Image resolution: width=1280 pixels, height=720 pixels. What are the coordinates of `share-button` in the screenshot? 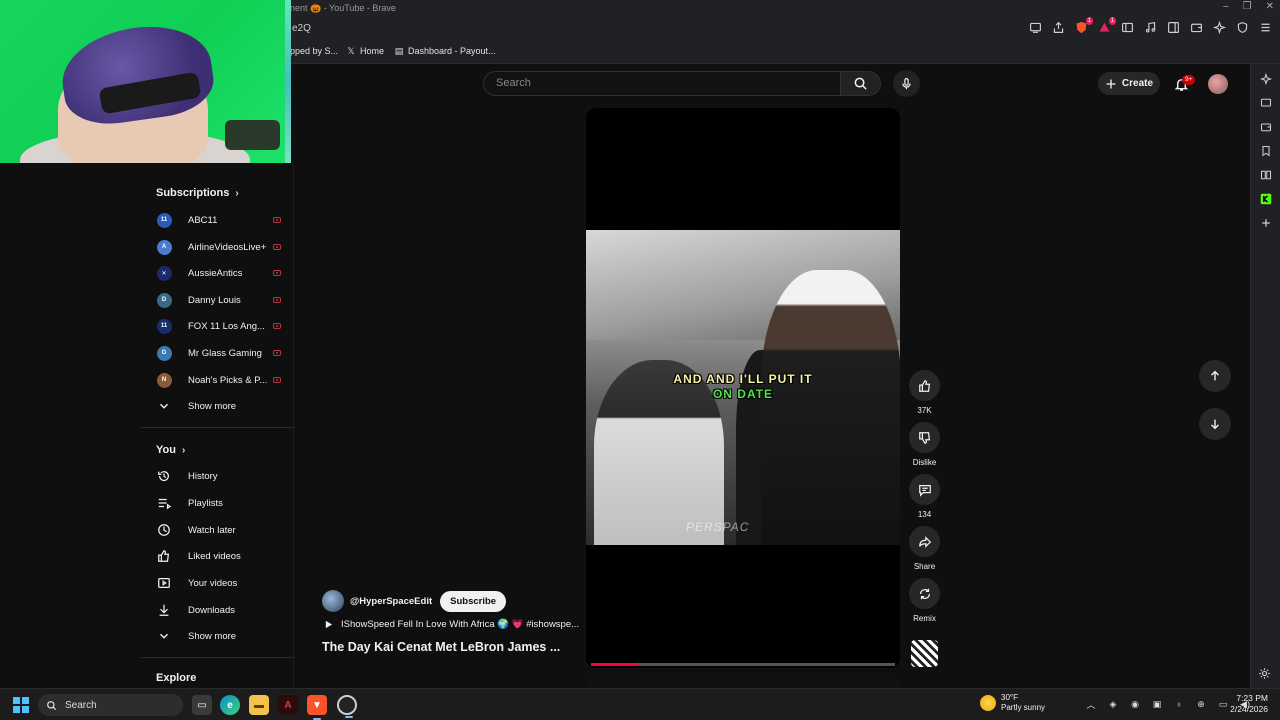 It's located at (924, 541).